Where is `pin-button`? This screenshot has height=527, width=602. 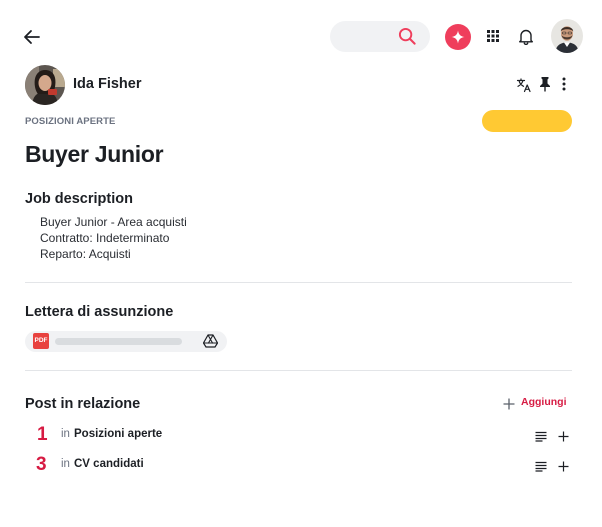
pin-button is located at coordinates (545, 84).